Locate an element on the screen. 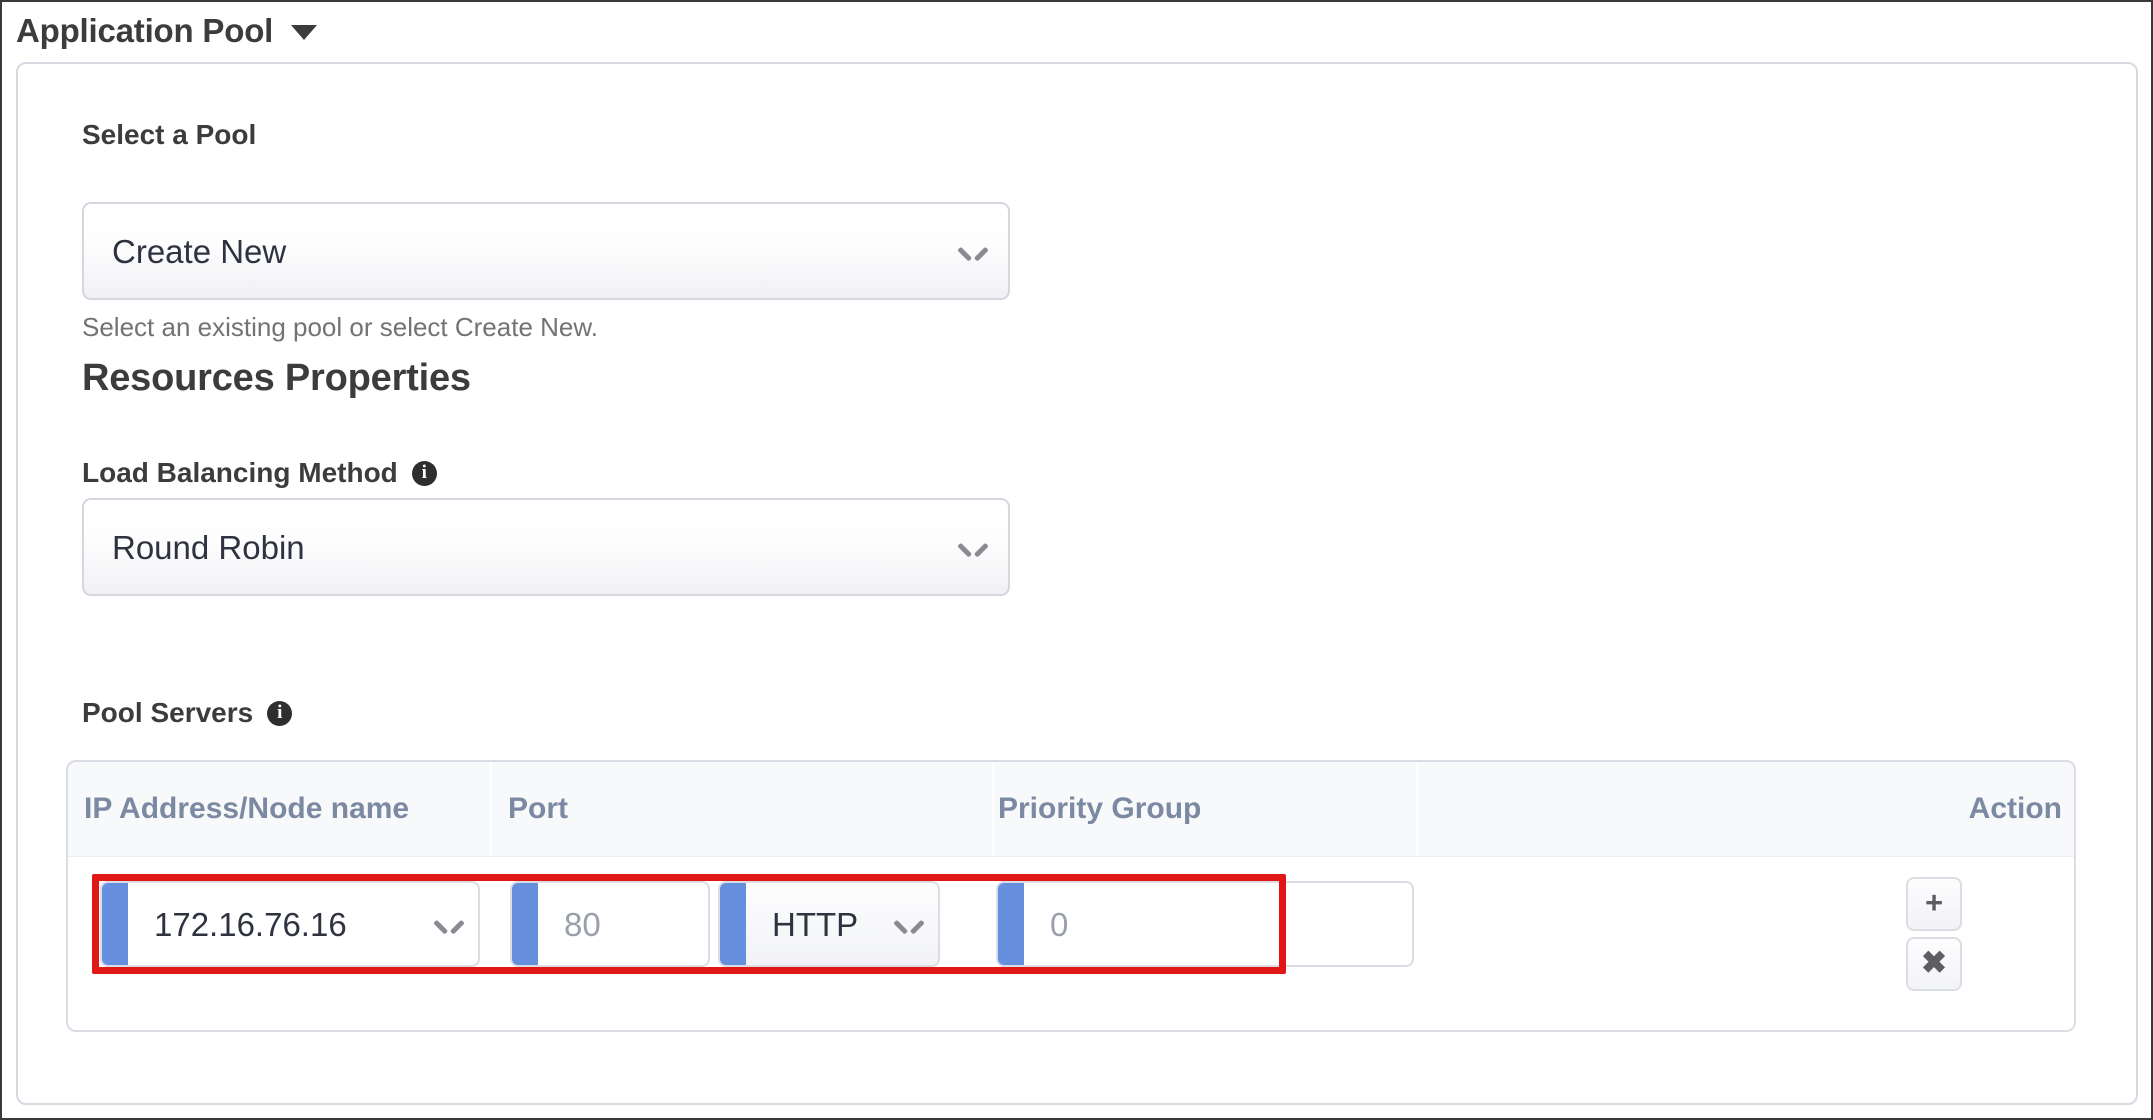 Image resolution: width=2153 pixels, height=1120 pixels. add-row-button: + is located at coordinates (1934, 904).